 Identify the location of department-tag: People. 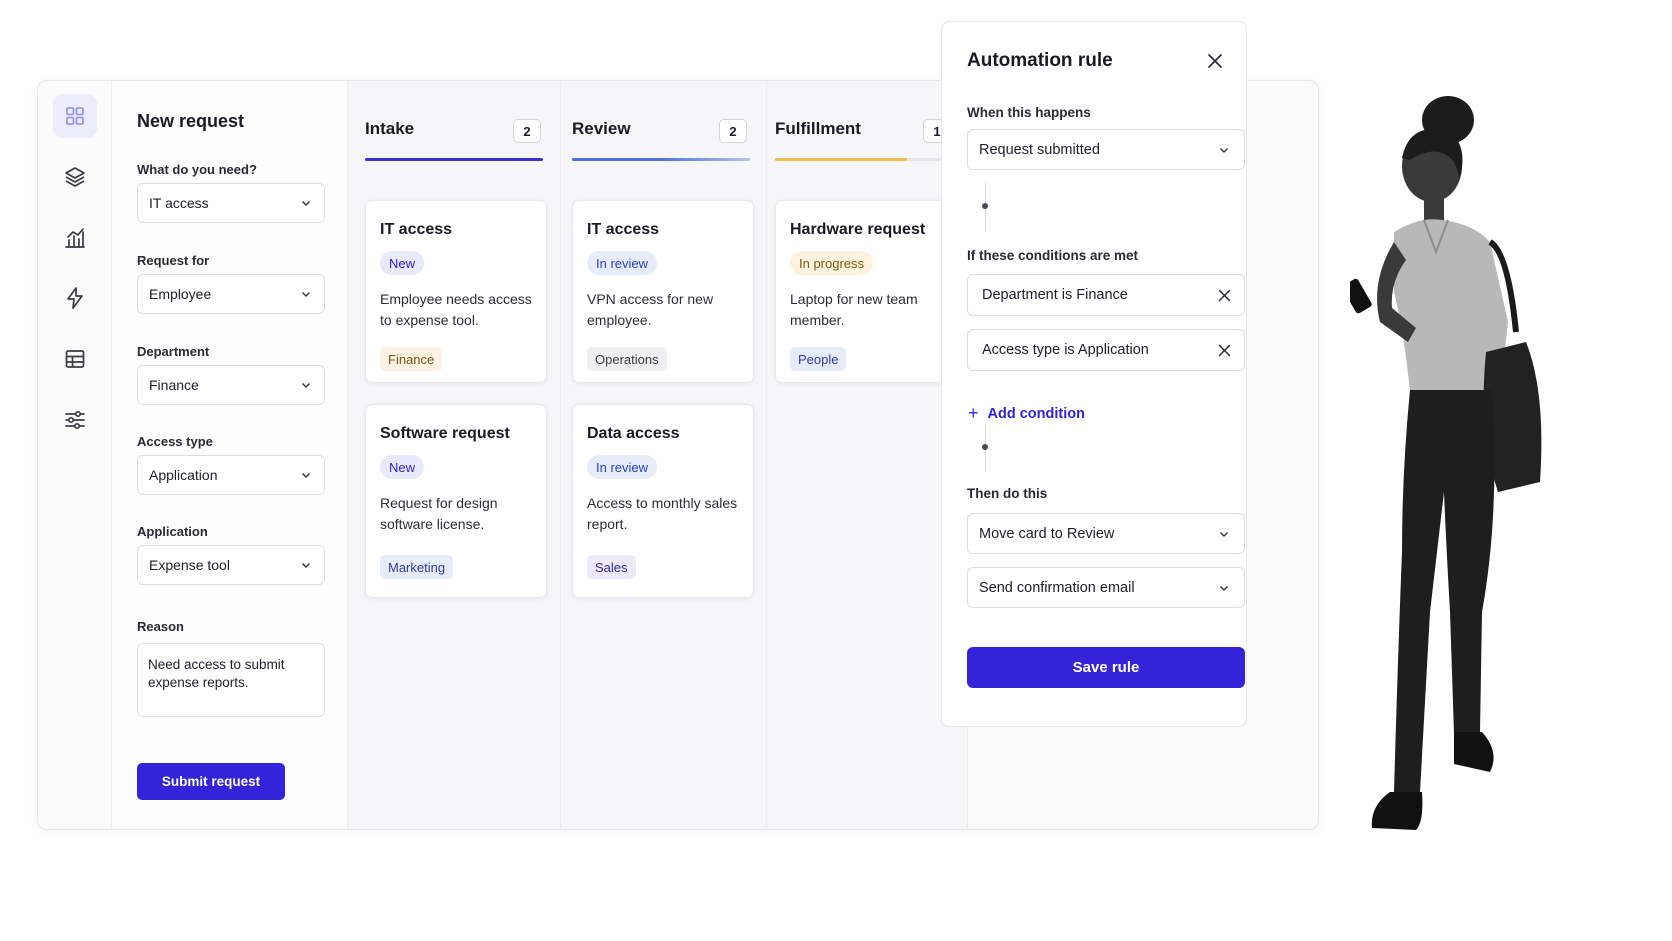
(818, 359).